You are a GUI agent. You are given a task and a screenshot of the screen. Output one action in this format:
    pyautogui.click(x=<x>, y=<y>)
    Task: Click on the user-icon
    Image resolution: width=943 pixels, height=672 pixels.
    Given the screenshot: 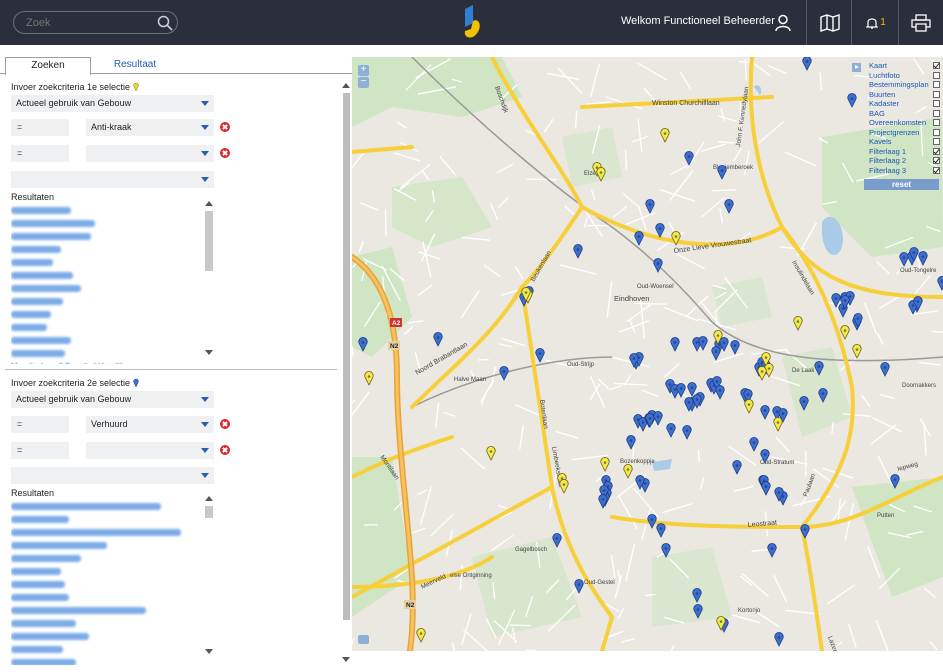 What is the action you would take?
    pyautogui.click(x=783, y=22)
    